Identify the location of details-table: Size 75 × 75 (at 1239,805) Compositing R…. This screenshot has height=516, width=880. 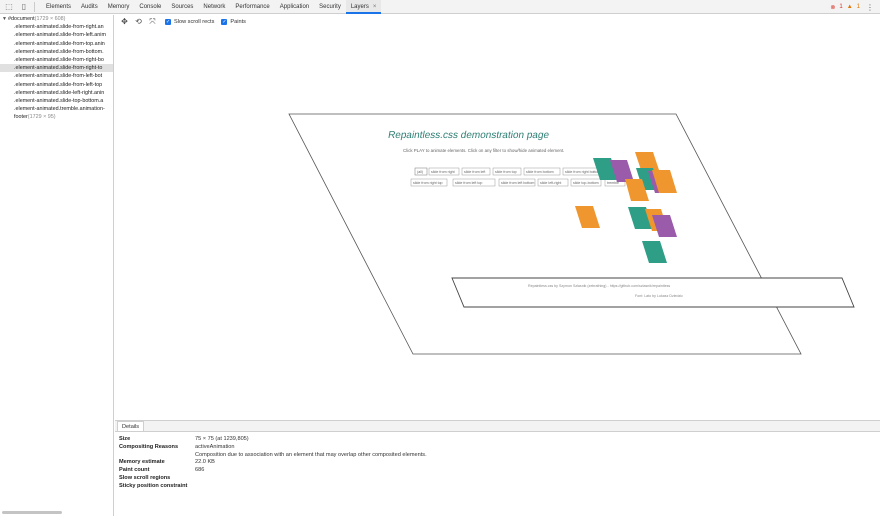
(497, 461).